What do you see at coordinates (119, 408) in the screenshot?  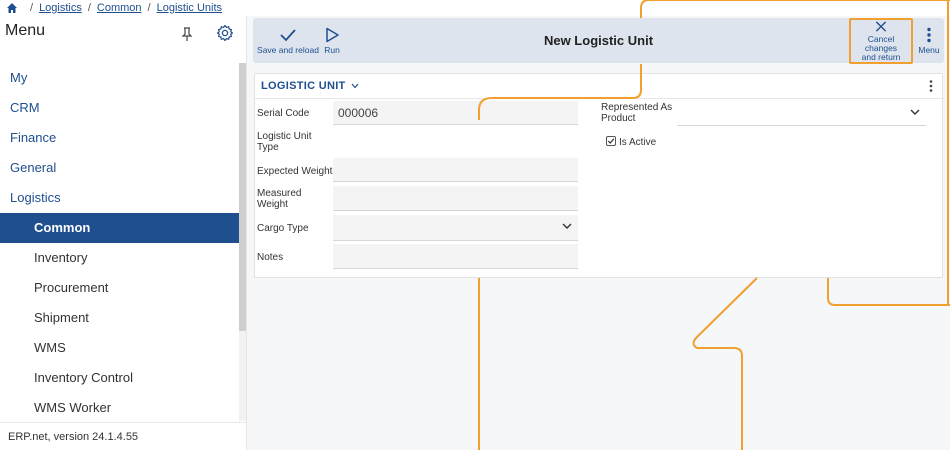 I see `sidebar-item-wms-worker: WMS Worker` at bounding box center [119, 408].